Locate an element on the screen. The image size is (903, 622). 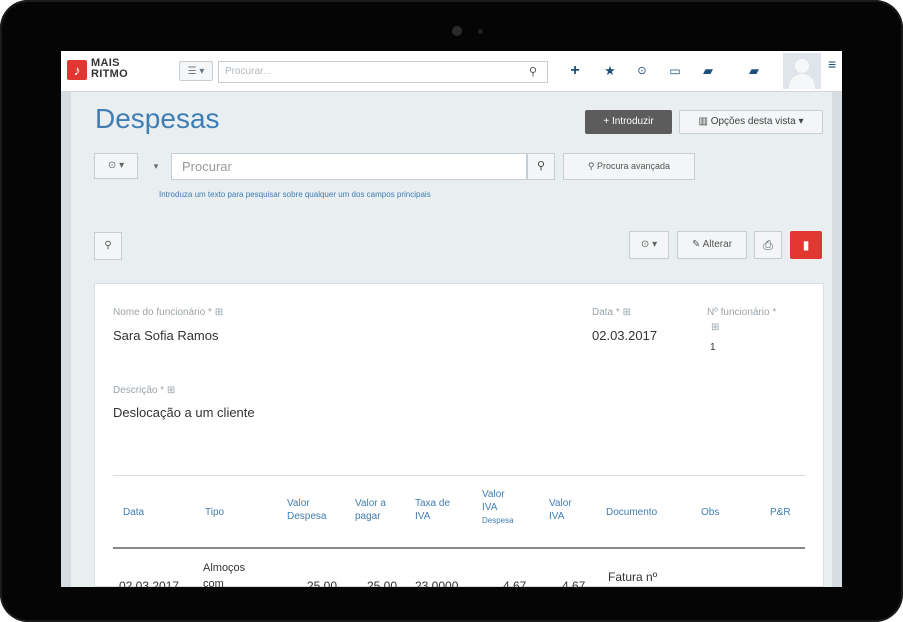
th-valor-iva-despesa-line3: Despesa is located at coordinates (498, 520).